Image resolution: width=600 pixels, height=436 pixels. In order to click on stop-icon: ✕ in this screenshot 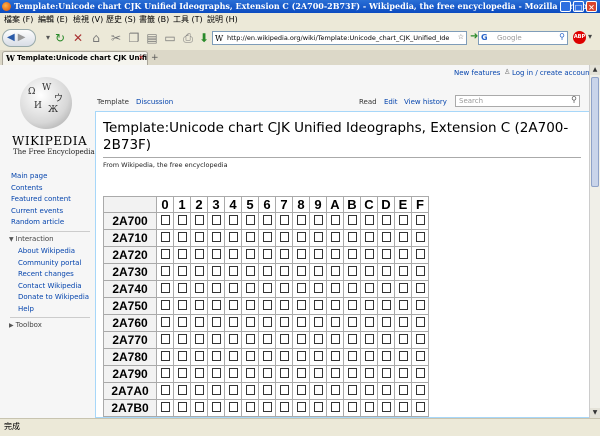, I will do `click(78, 38)`.